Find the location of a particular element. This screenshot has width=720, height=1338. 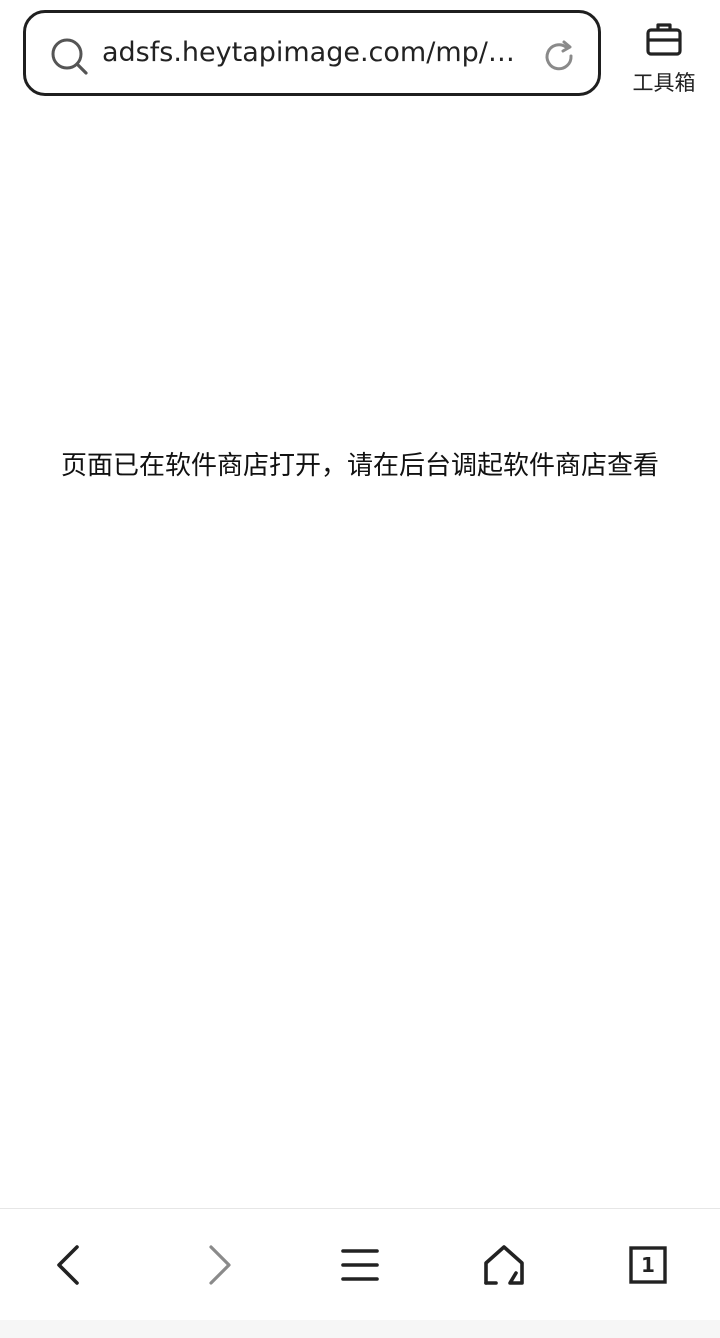

chevron-right-icon is located at coordinates (220, 1265).